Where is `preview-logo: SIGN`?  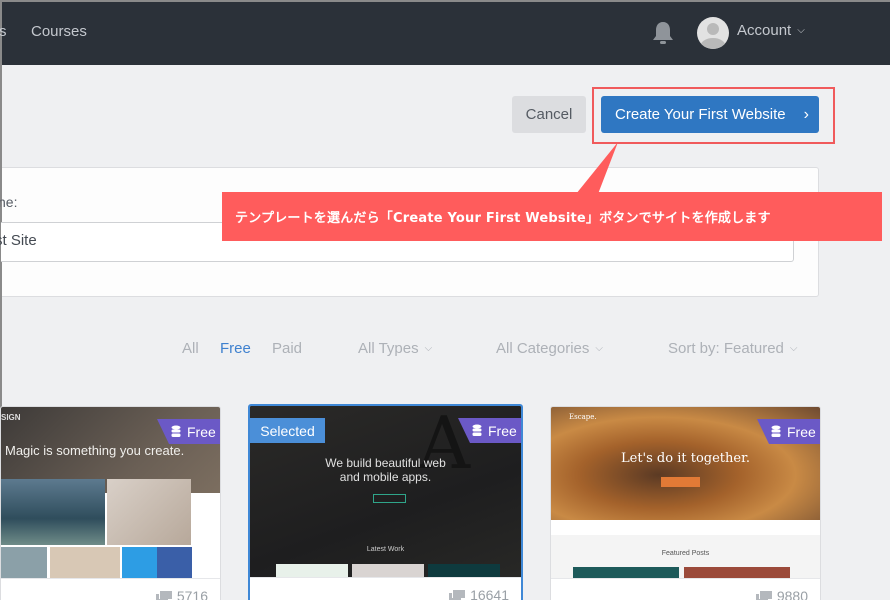
preview-logo: SIGN is located at coordinates (11, 417).